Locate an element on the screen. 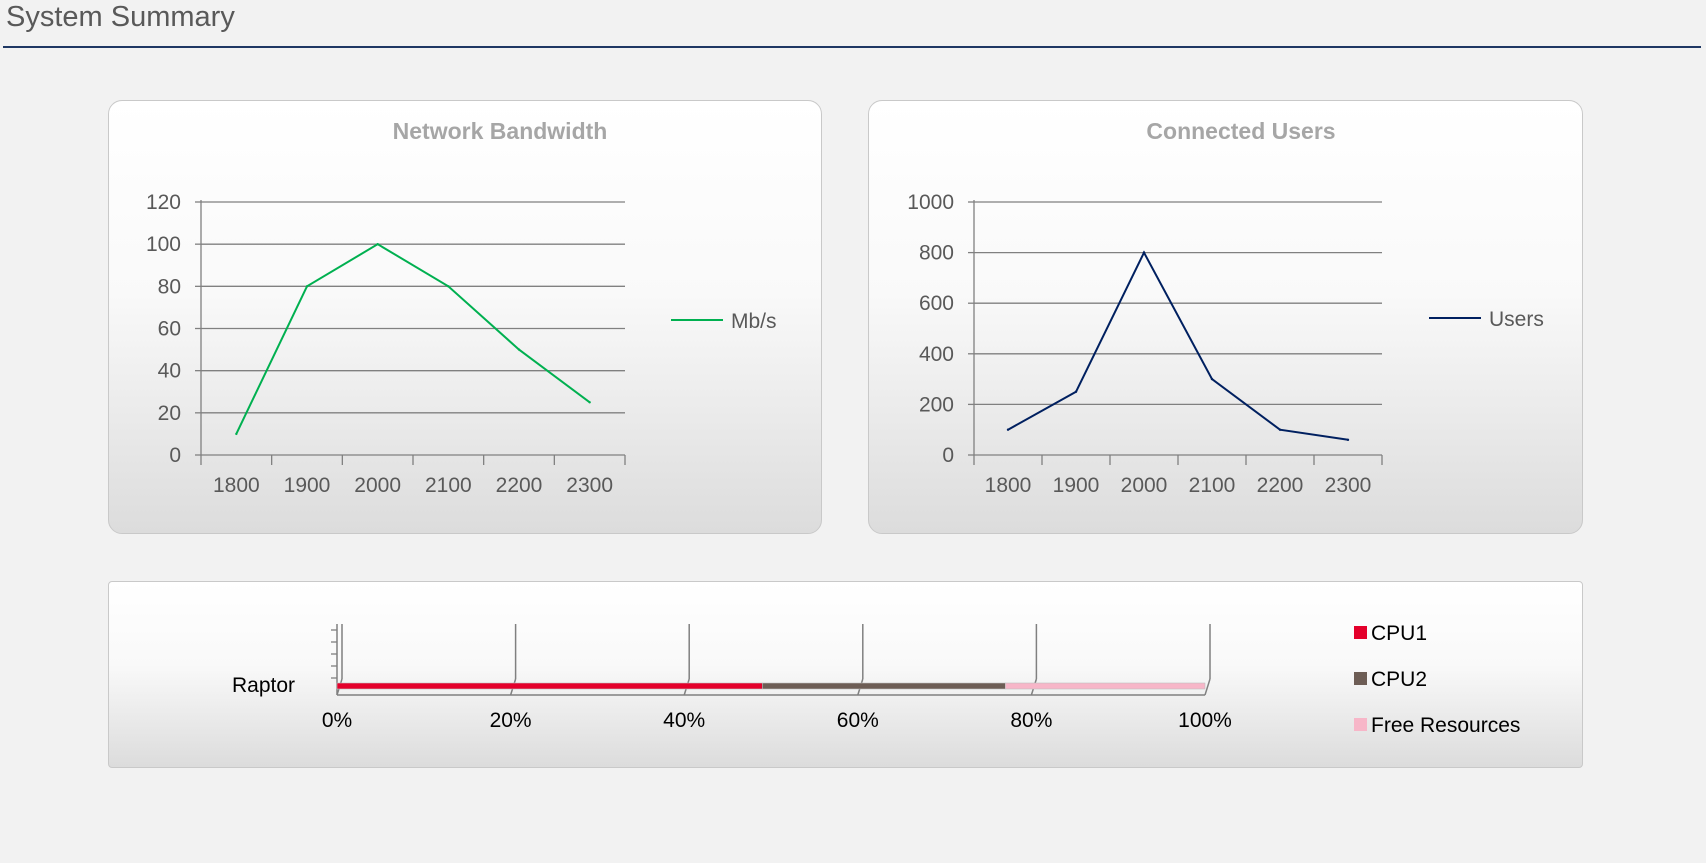  category-label: Raptor is located at coordinates (263, 685).